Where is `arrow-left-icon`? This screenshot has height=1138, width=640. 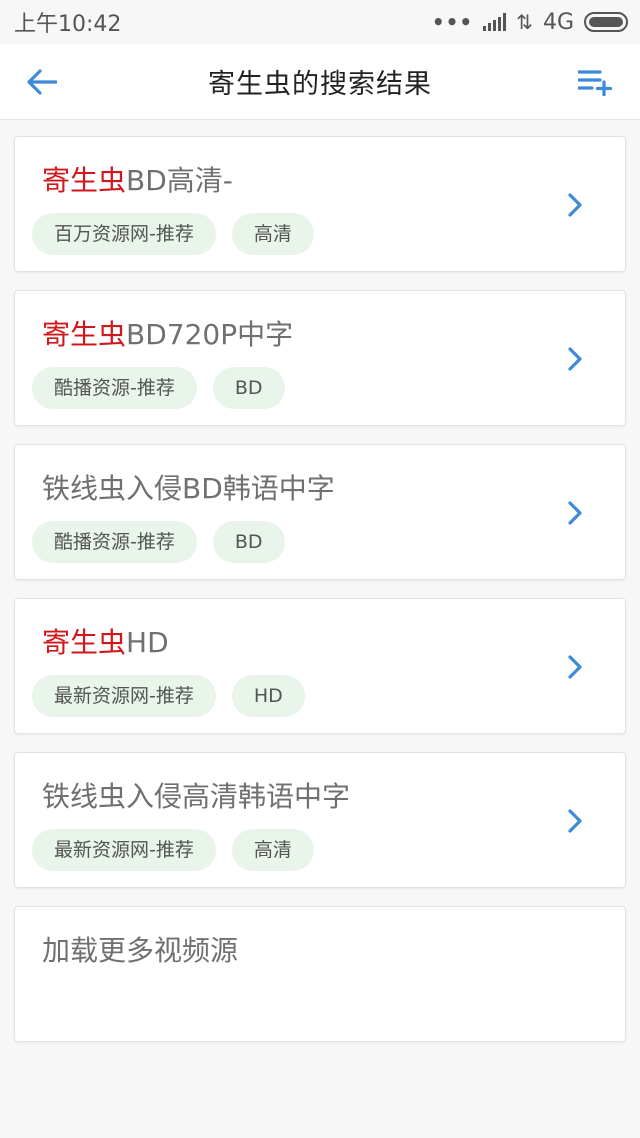
arrow-left-icon is located at coordinates (42, 82).